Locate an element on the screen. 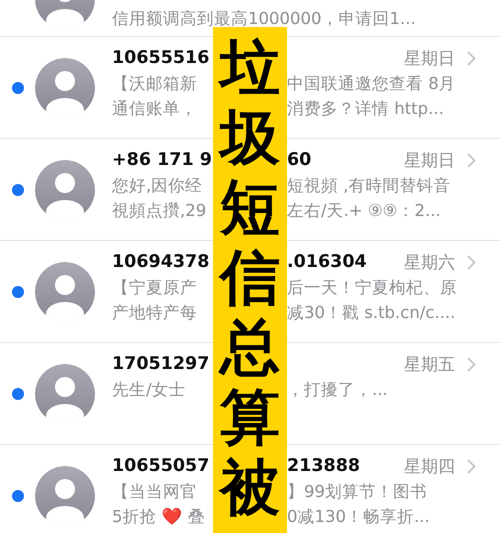  message-preview: 視頻点攢,29 is located at coordinates (160, 211).